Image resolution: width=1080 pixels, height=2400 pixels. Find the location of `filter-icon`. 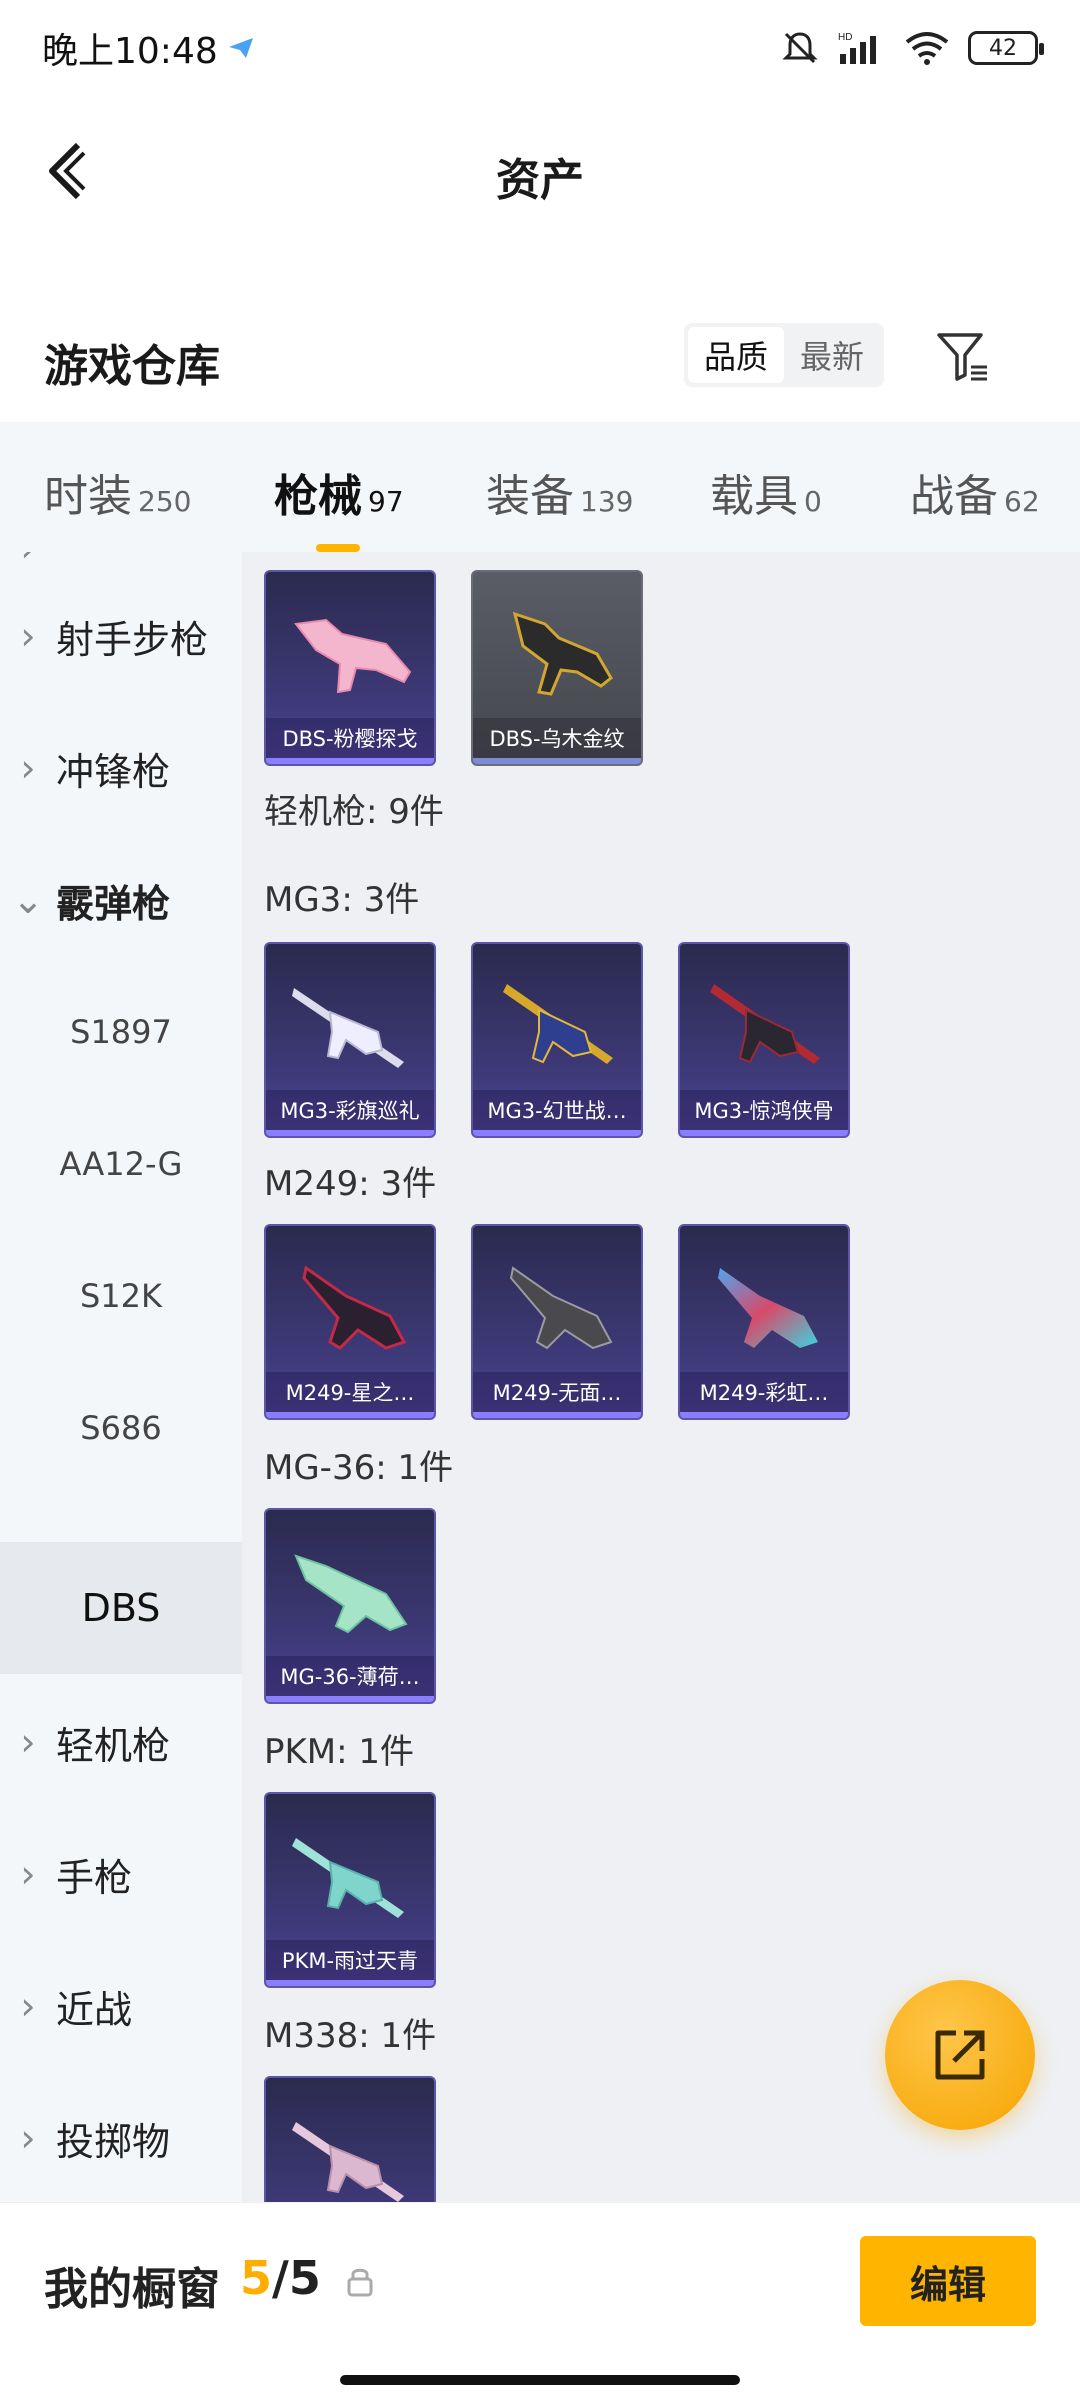

filter-icon is located at coordinates (962, 357).